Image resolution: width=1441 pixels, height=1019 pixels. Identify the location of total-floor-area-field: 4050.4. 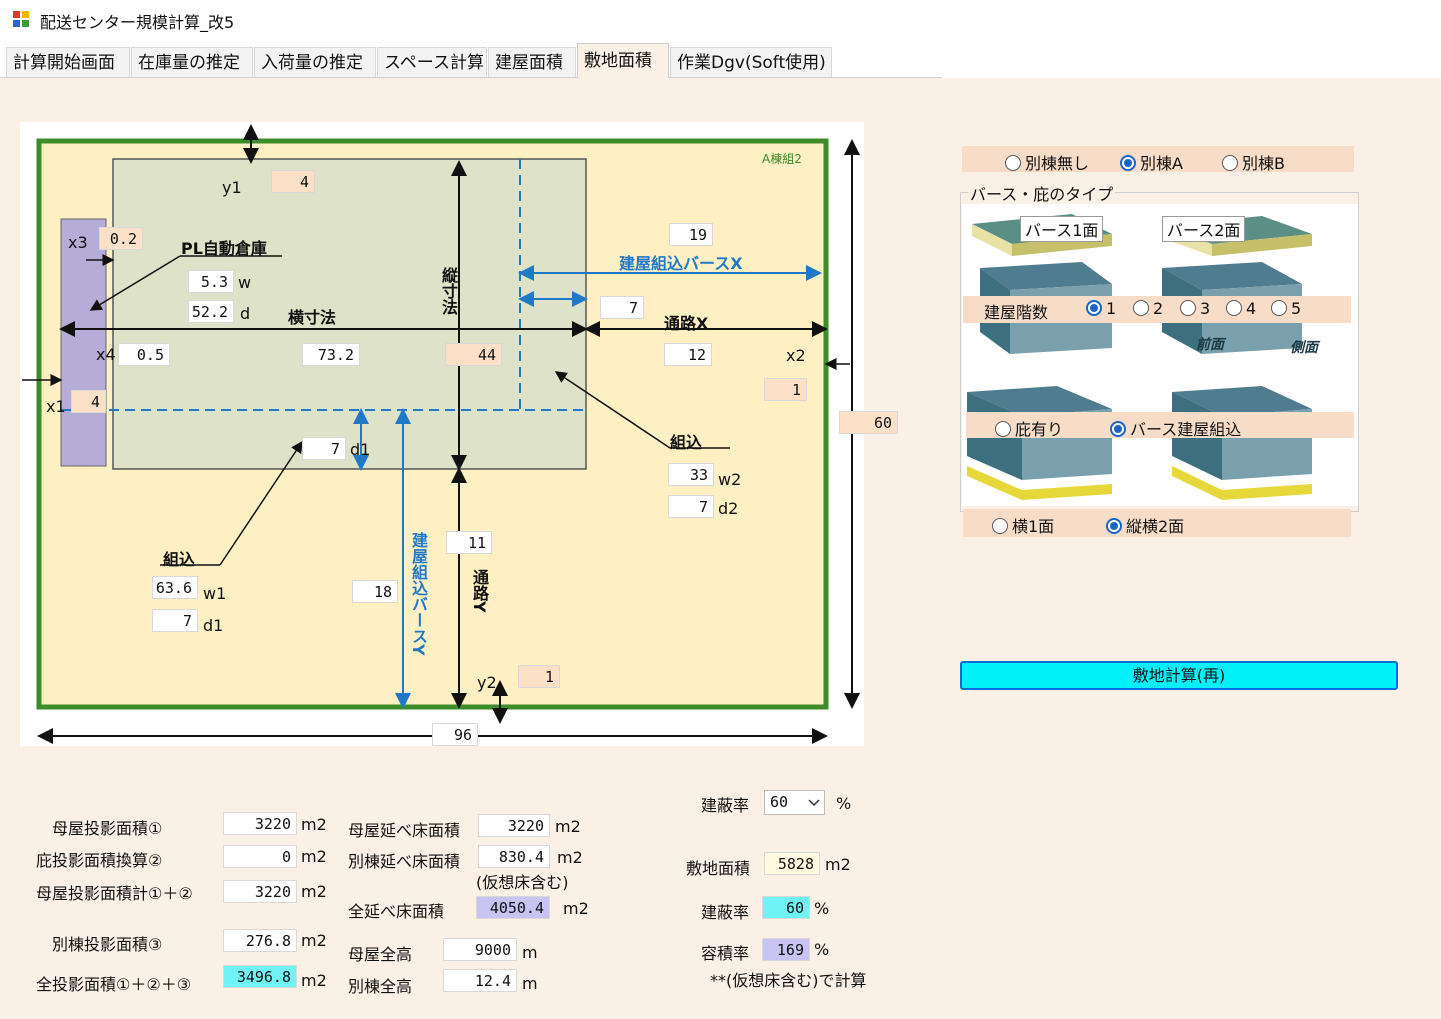
(513, 907).